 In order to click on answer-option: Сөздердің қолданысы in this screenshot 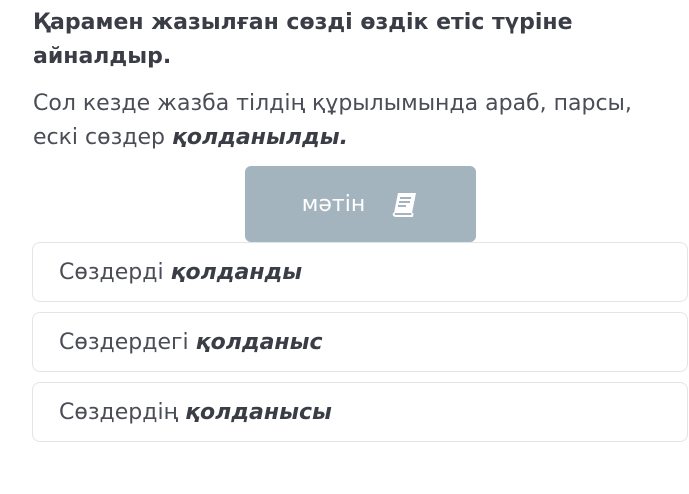, I will do `click(360, 412)`.